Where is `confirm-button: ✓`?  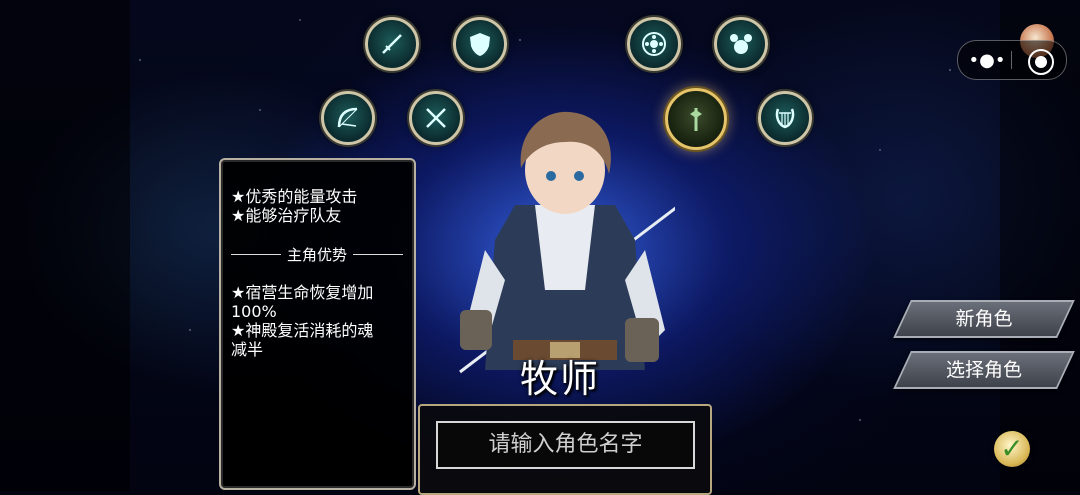 confirm-button: ✓ is located at coordinates (1012, 449).